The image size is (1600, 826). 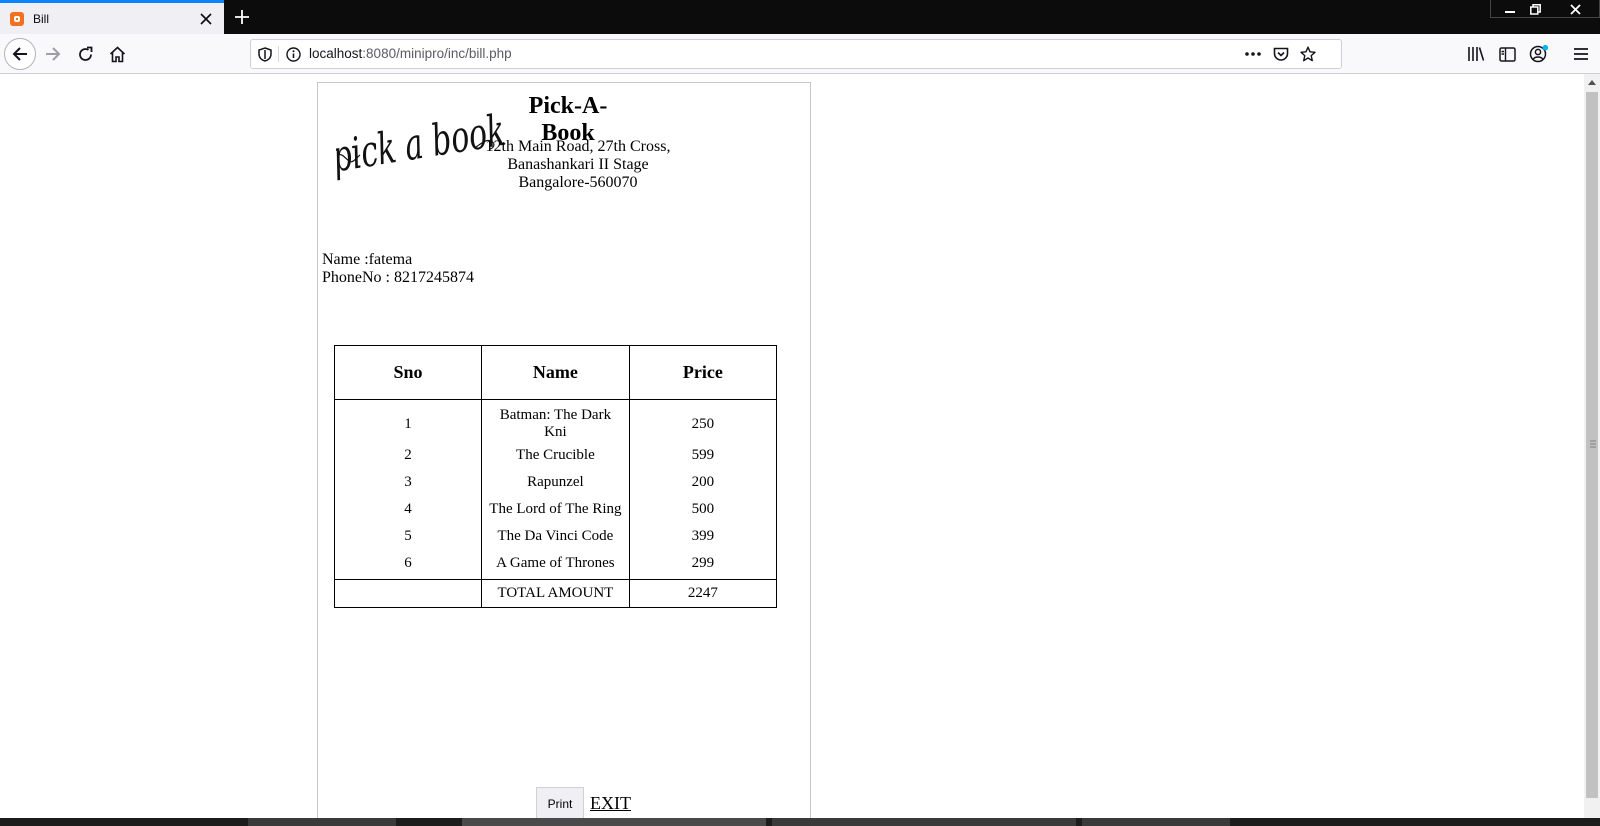 I want to click on pocket-icon, so click(x=1281, y=54).